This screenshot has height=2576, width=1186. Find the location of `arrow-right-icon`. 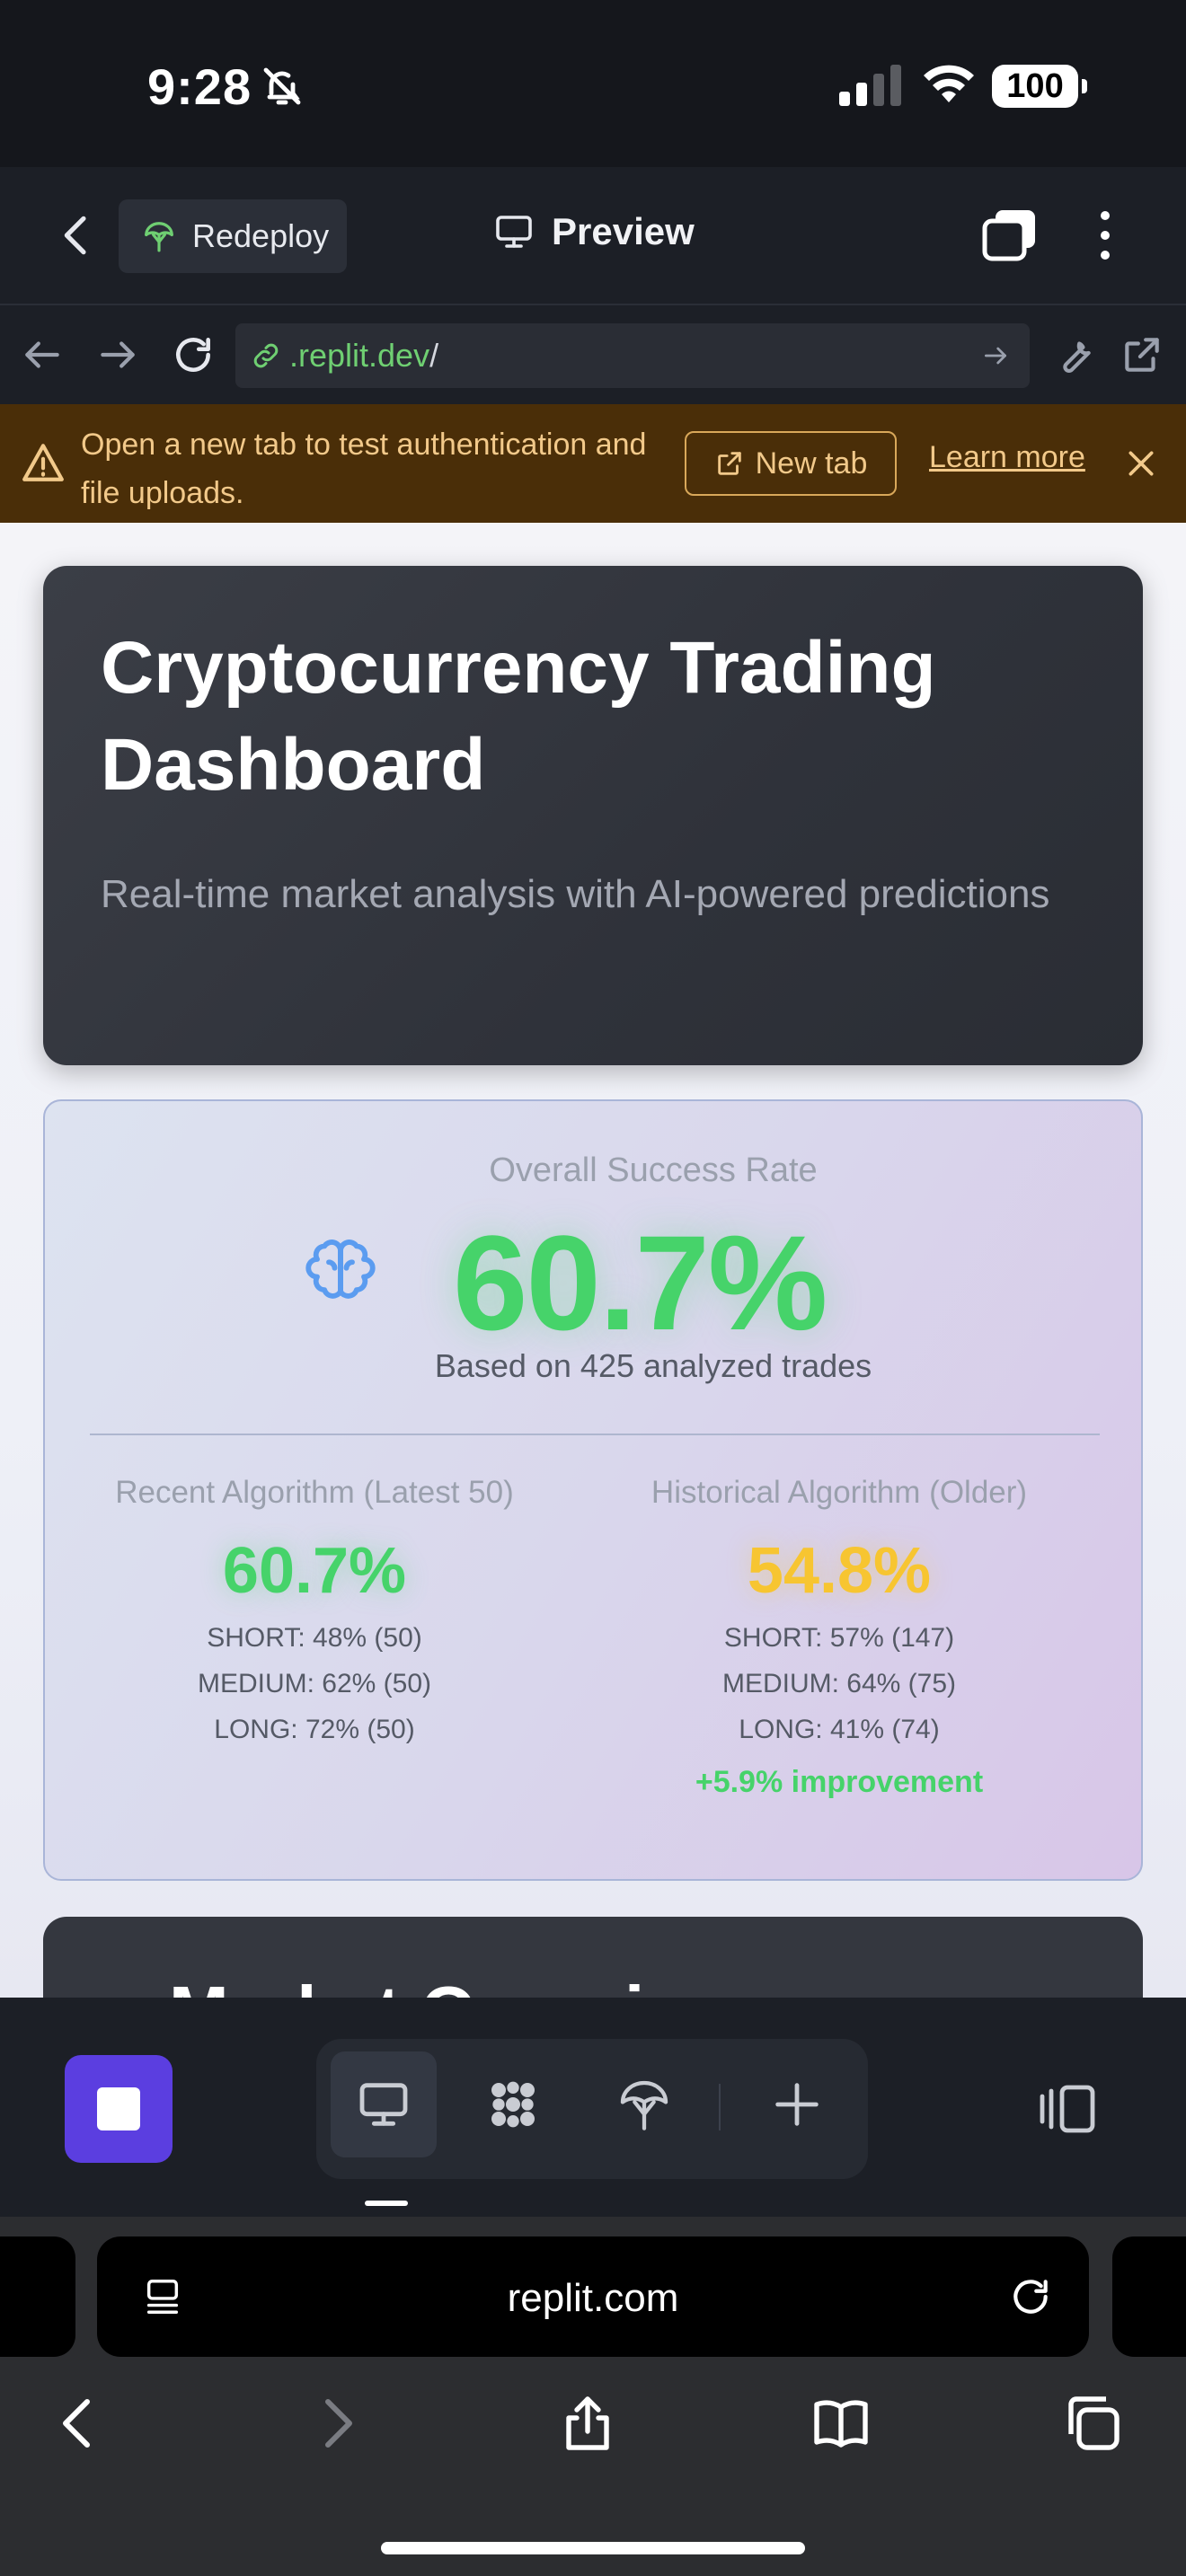

arrow-right-icon is located at coordinates (117, 354).